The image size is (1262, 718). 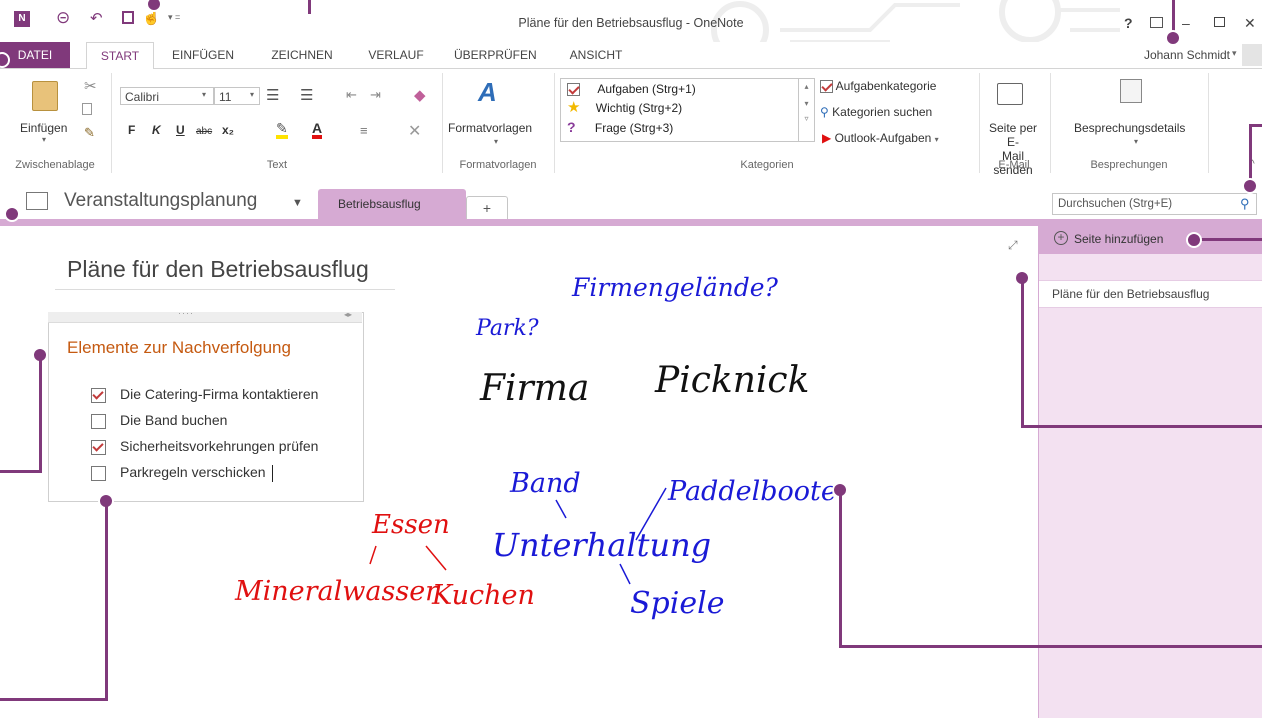 I want to click on notebook-dropdown-icon: ▼, so click(x=297, y=203).